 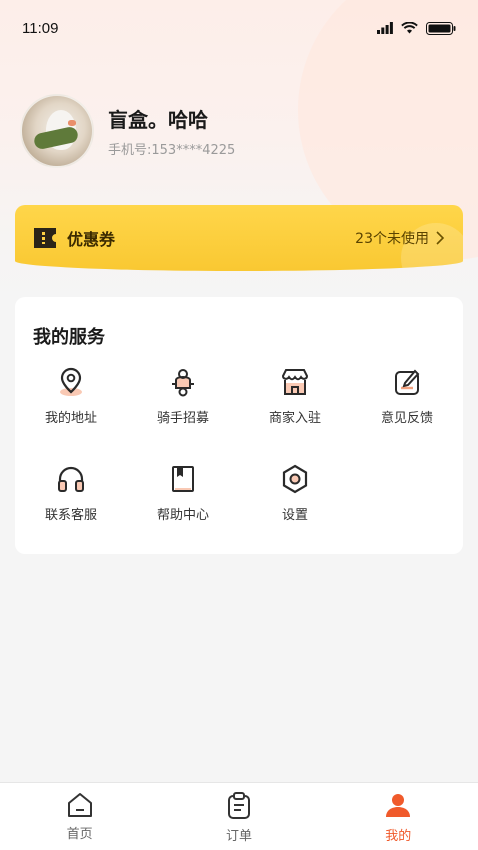 I want to click on chevron-right-icon, so click(x=440, y=238).